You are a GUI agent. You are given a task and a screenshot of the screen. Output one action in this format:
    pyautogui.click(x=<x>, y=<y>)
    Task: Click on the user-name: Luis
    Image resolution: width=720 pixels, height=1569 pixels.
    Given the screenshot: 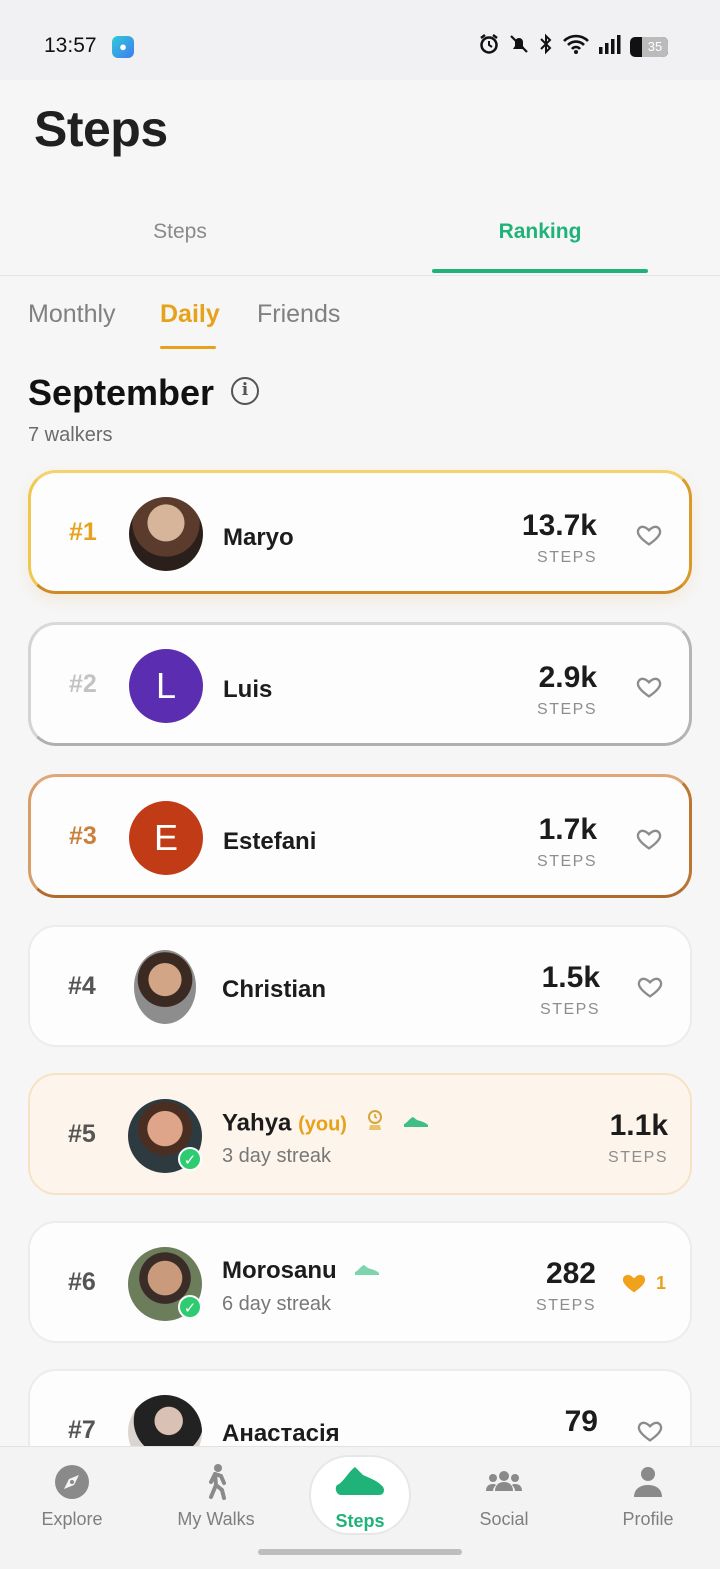 What is the action you would take?
    pyautogui.click(x=248, y=689)
    